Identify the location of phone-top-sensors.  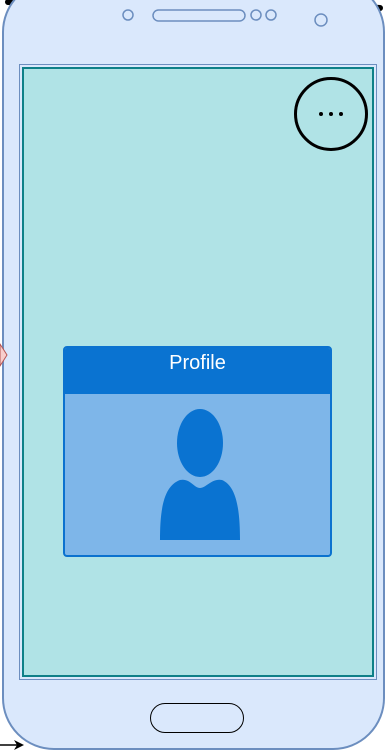
(225, 18).